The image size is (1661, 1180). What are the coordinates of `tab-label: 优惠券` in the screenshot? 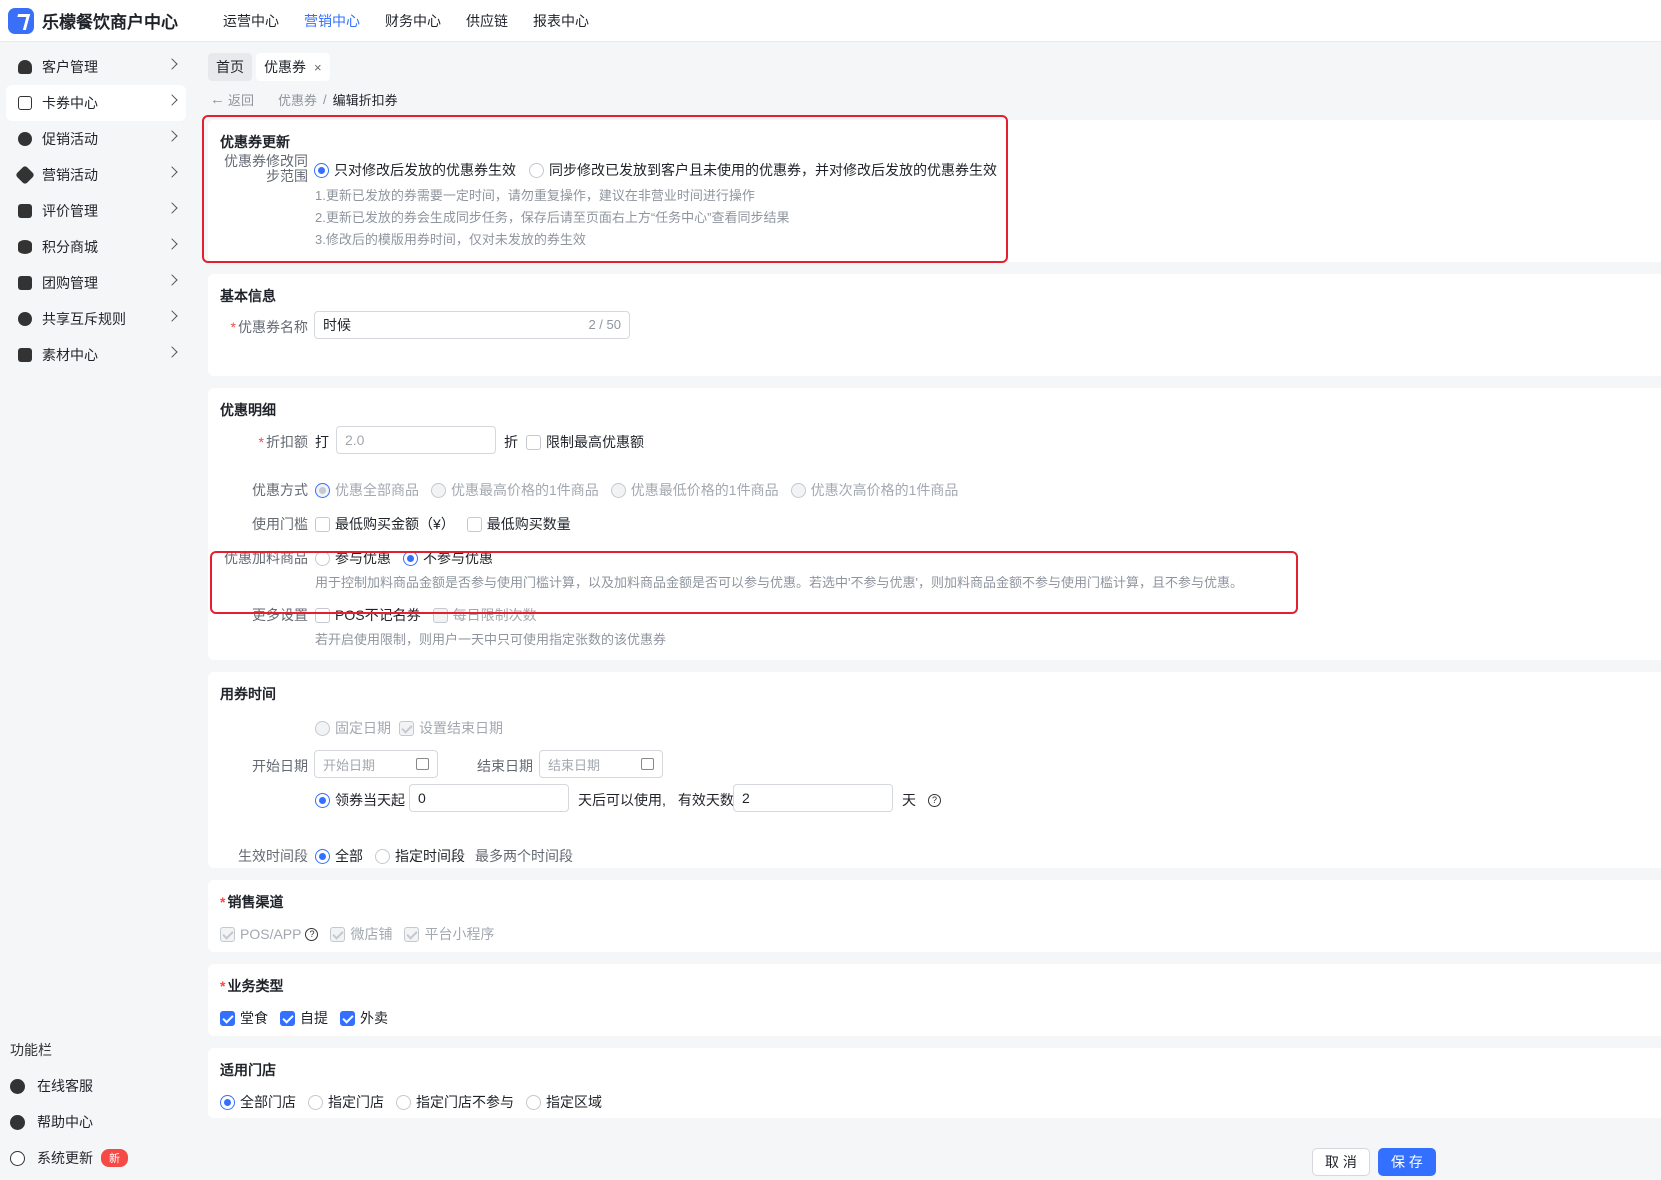 It's located at (285, 67).